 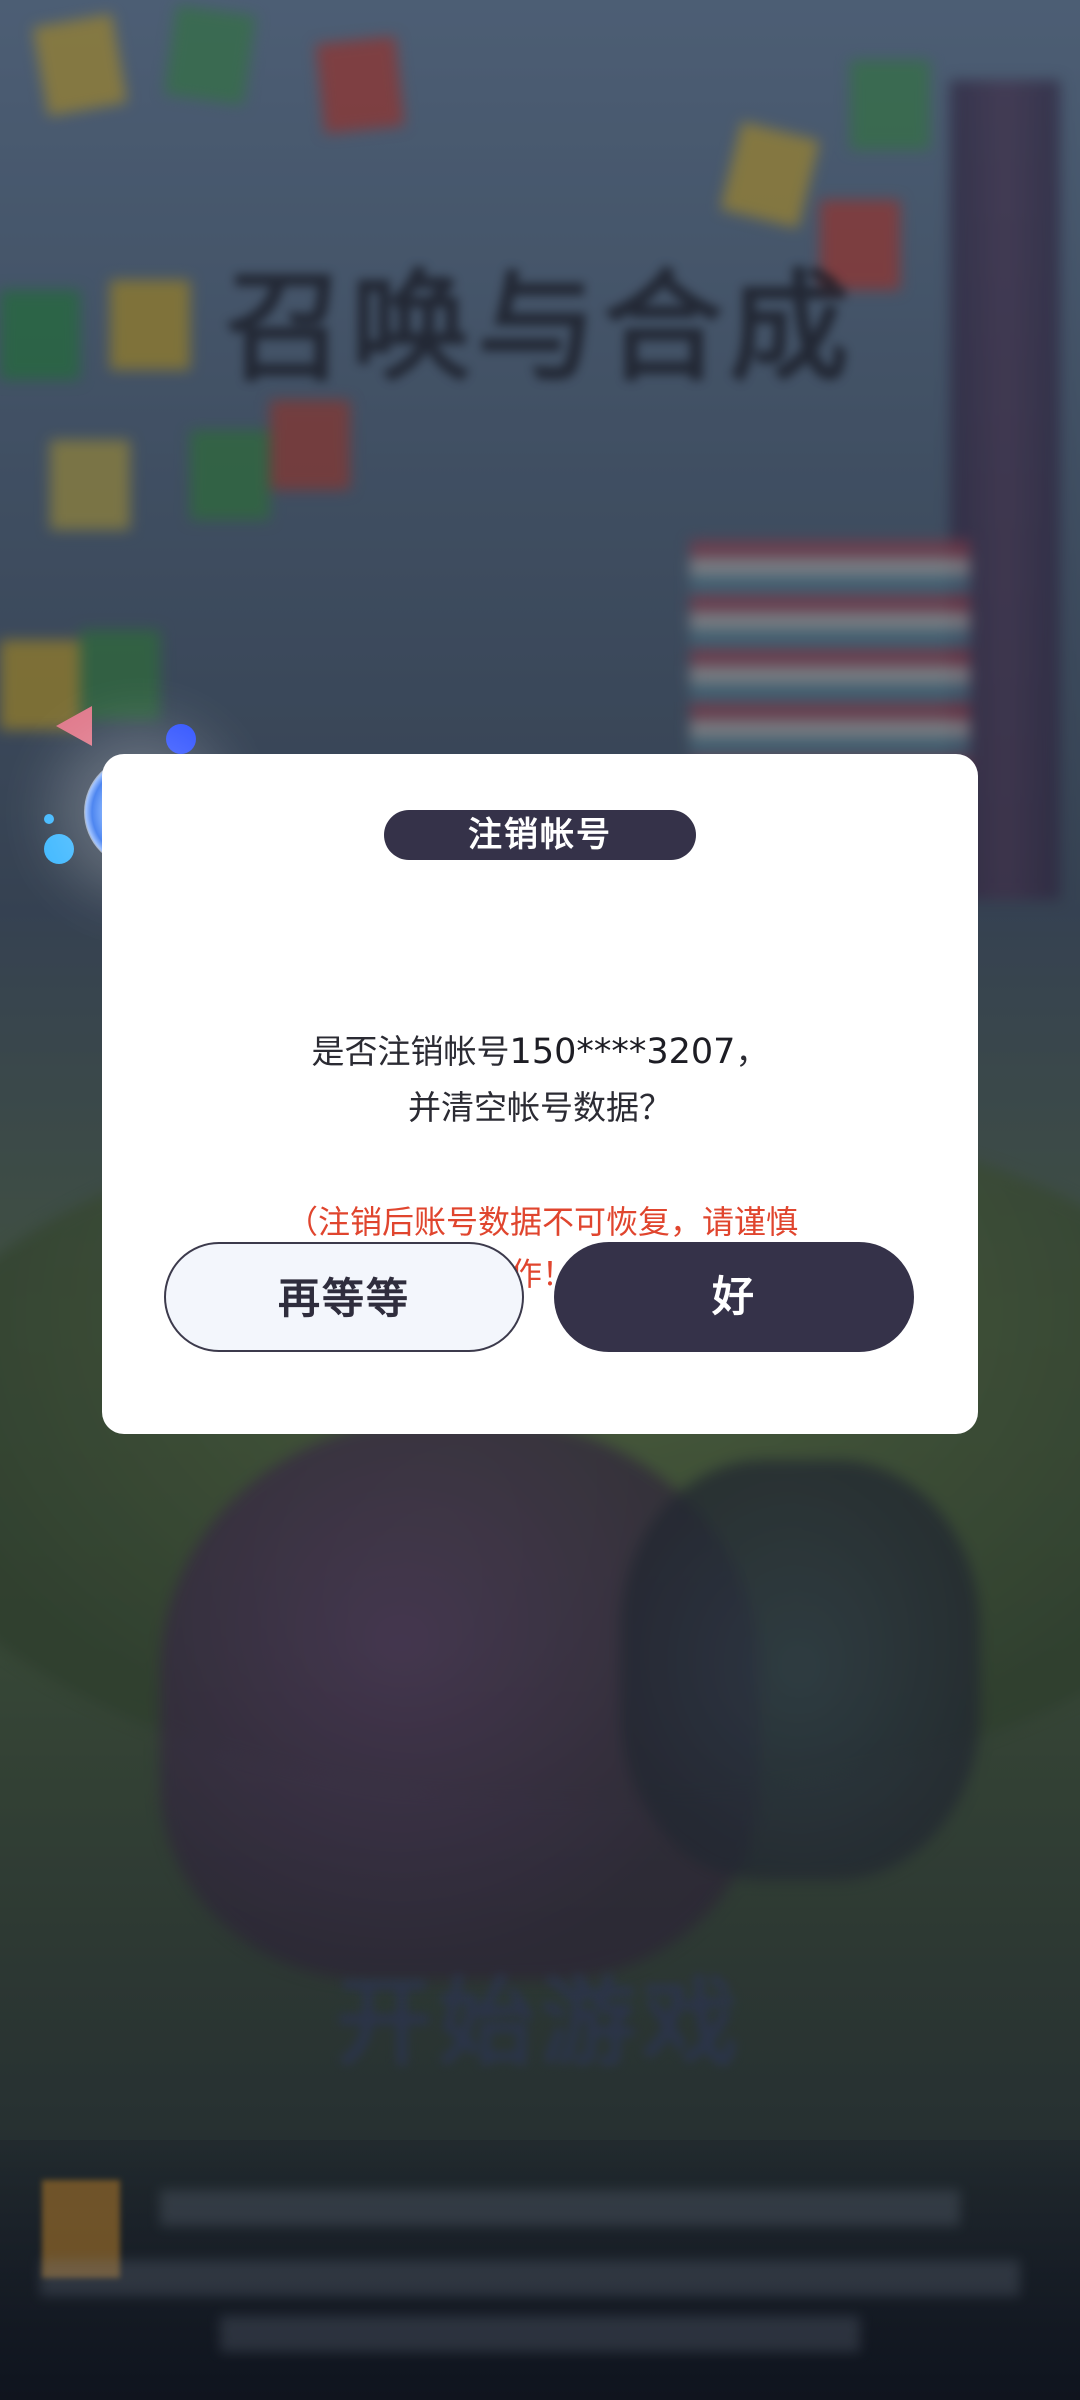 What do you see at coordinates (74, 726) in the screenshot?
I see `triangle-decoration-icon` at bounding box center [74, 726].